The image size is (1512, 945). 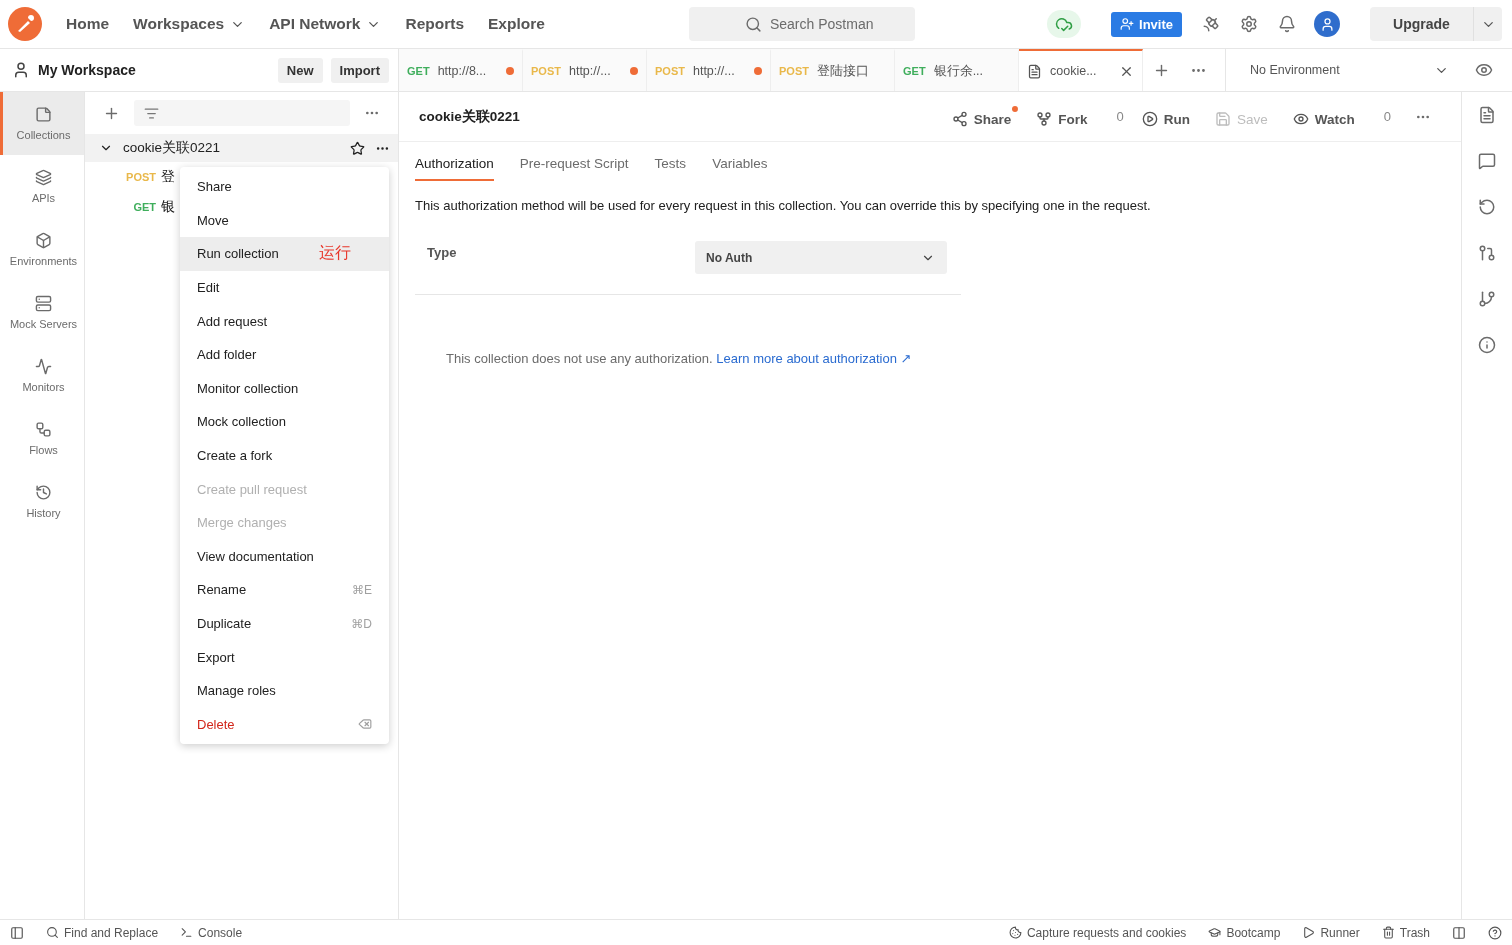 What do you see at coordinates (242, 113) in the screenshot?
I see `filter-field` at bounding box center [242, 113].